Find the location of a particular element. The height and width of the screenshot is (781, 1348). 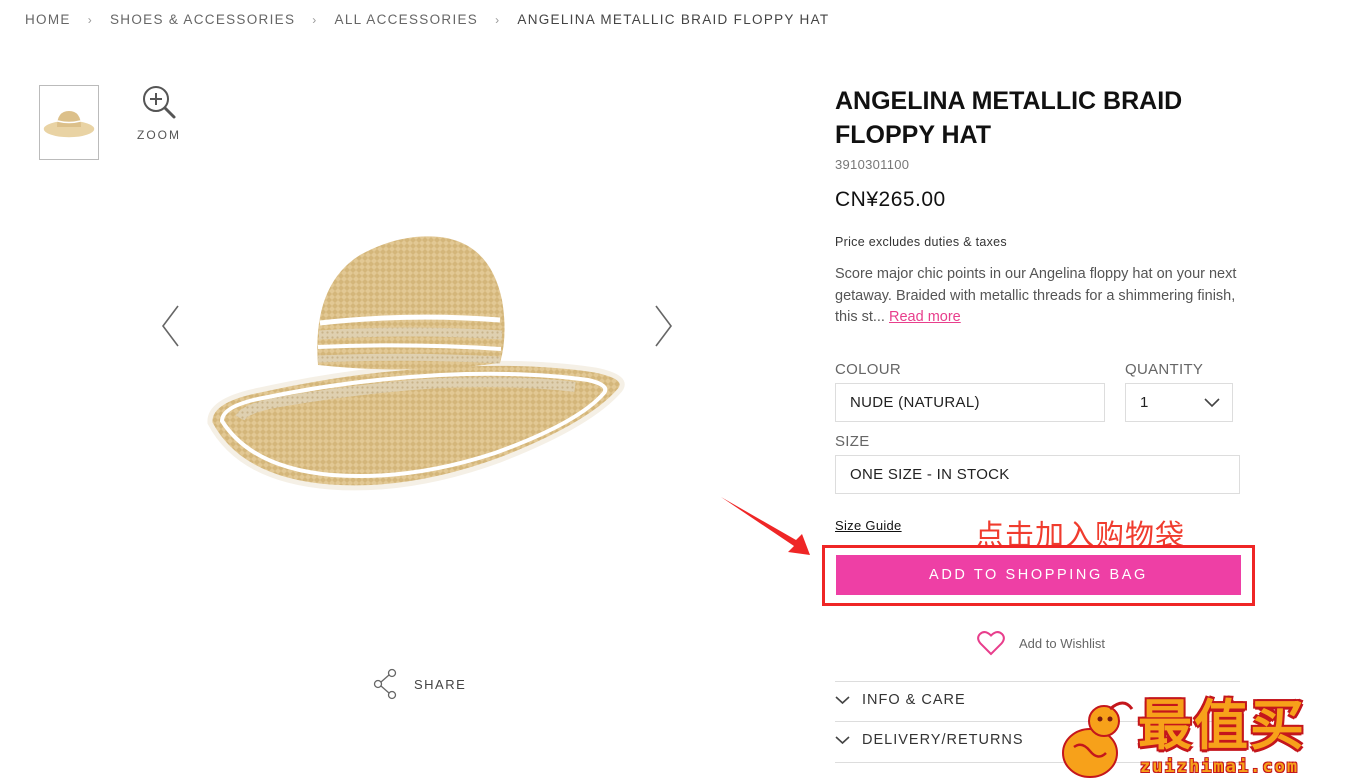

product-price: CN¥265.00 is located at coordinates (890, 199).